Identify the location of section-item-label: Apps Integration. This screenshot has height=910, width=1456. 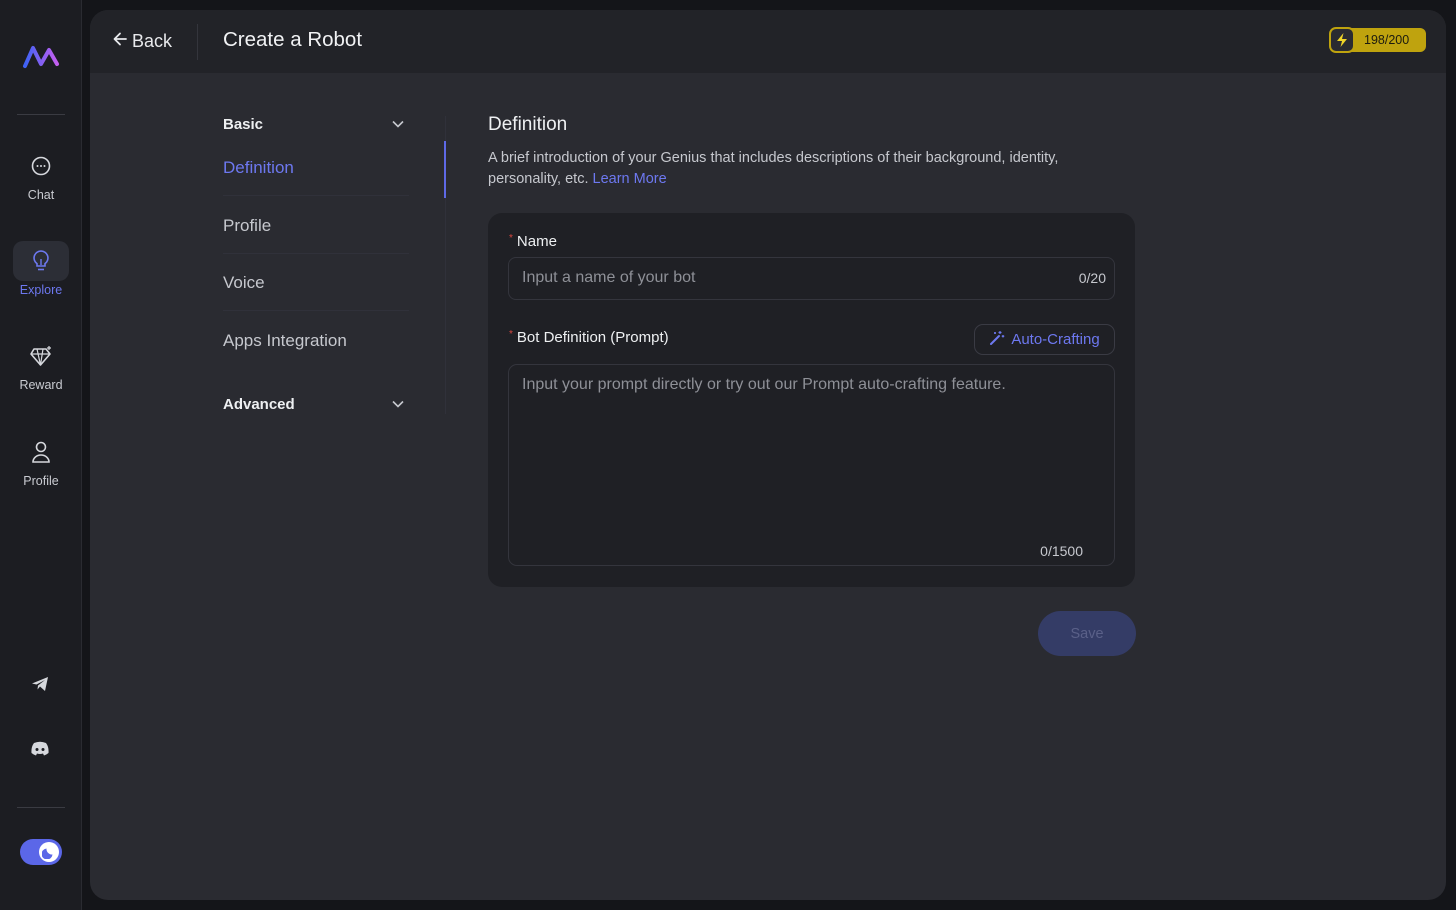
(285, 340).